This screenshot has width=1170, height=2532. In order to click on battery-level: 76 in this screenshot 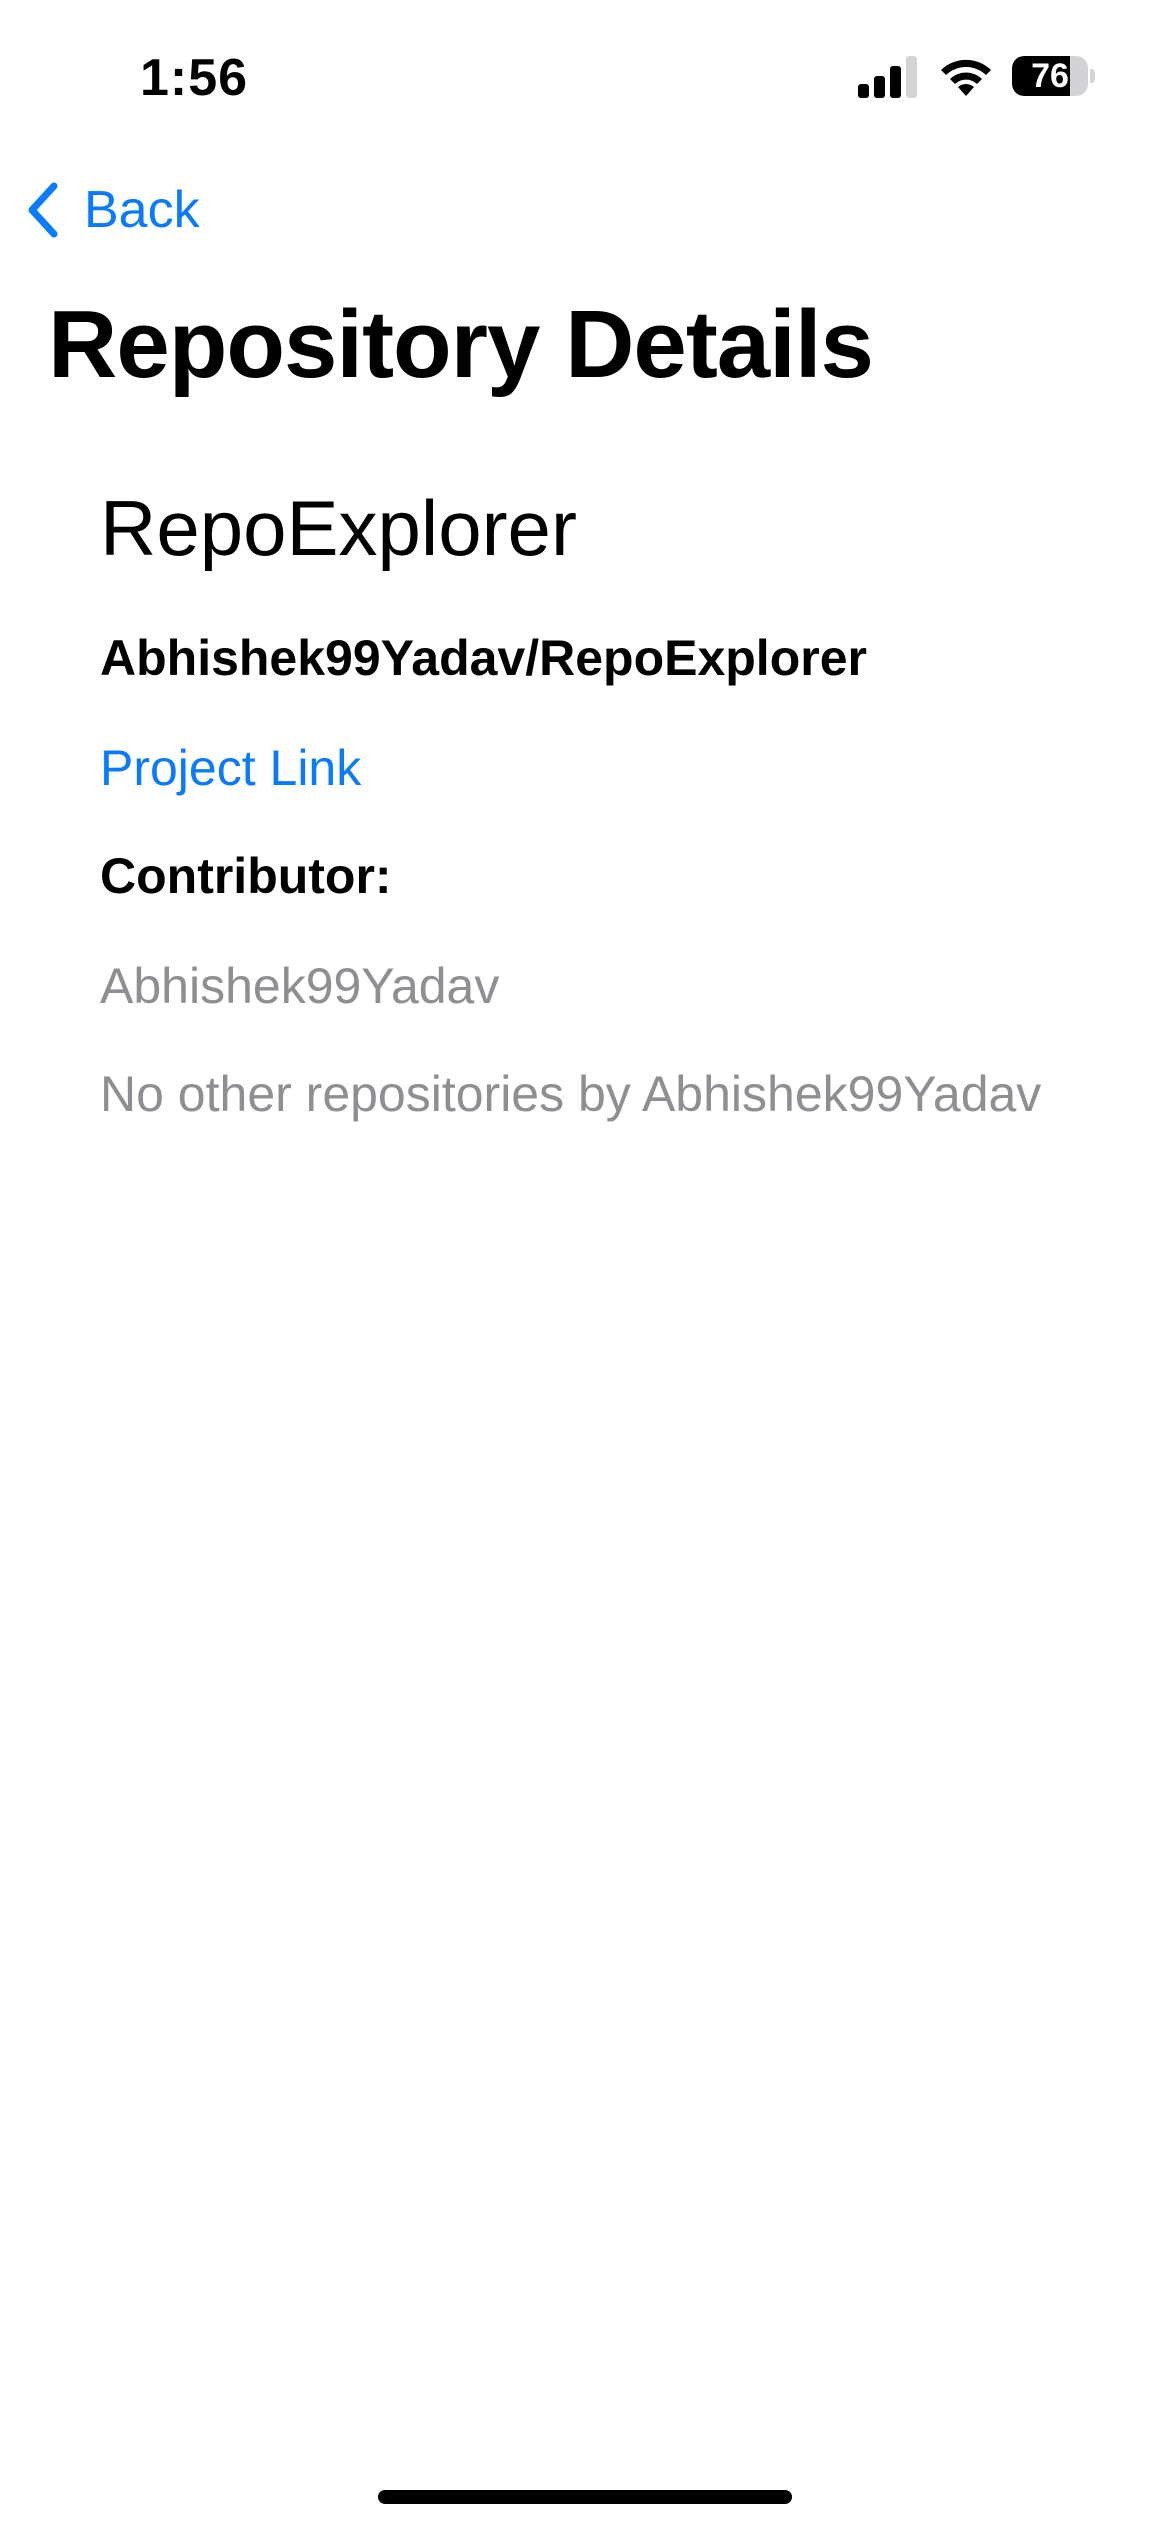, I will do `click(1050, 76)`.